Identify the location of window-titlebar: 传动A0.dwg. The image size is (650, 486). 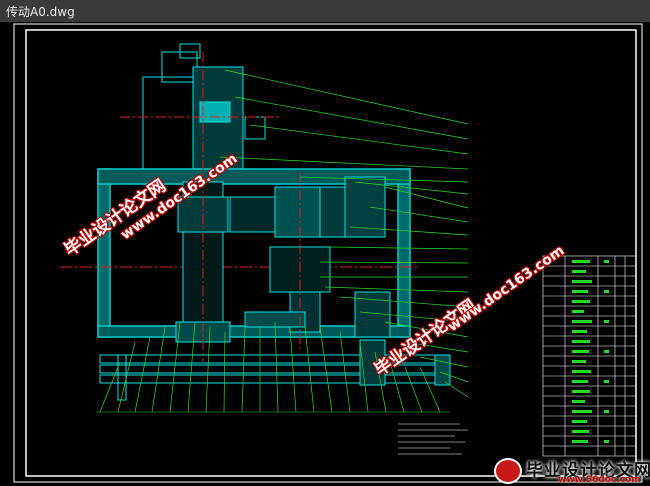
(325, 11).